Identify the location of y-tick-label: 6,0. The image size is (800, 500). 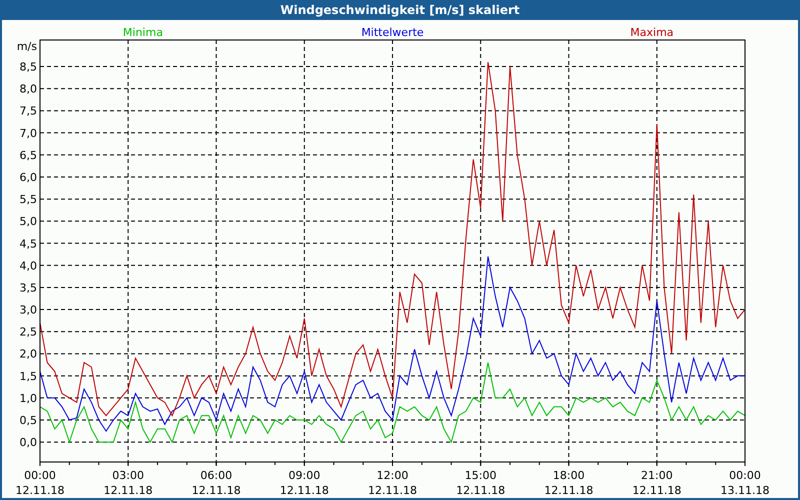
(28, 177).